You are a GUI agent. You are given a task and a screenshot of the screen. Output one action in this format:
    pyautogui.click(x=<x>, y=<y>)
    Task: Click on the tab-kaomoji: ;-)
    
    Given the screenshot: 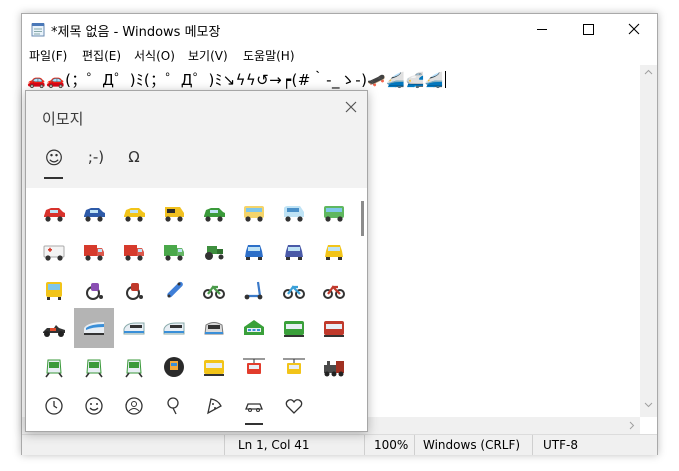 What is the action you would take?
    pyautogui.click(x=96, y=160)
    